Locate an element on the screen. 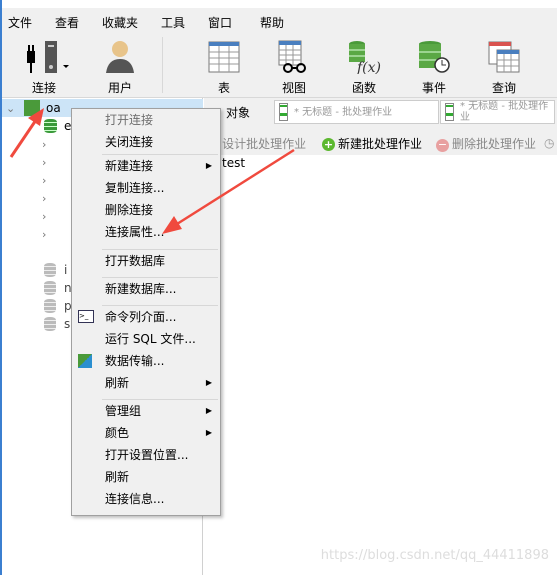 The width and height of the screenshot is (557, 575). watermark: https://blog.csdn.net/qq_44411898 is located at coordinates (434, 555).